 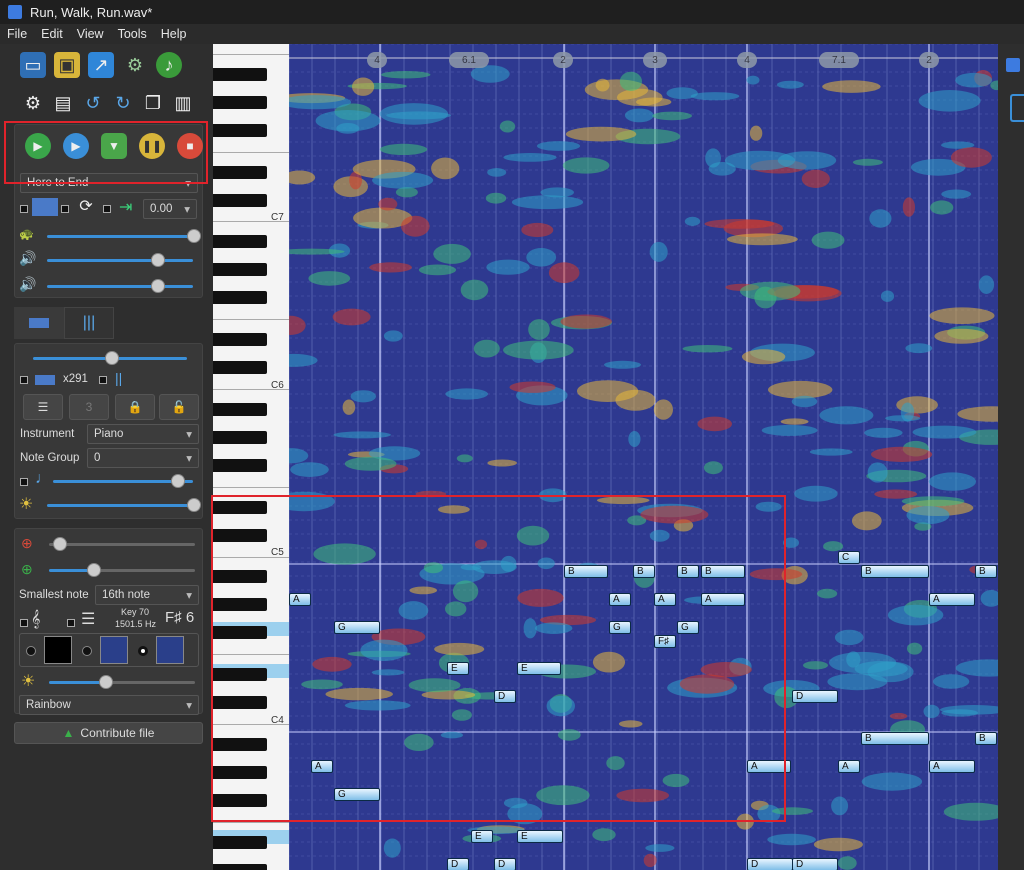 I want to click on play-selection-icon: ▶, so click(x=76, y=146).